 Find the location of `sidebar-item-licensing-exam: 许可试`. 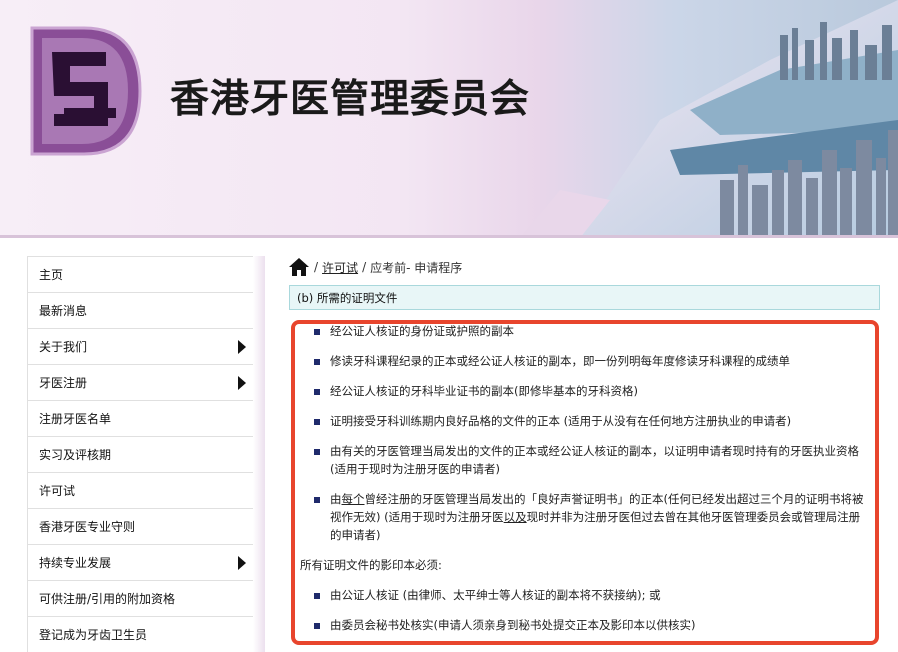

sidebar-item-licensing-exam: 许可试 is located at coordinates (146, 490).